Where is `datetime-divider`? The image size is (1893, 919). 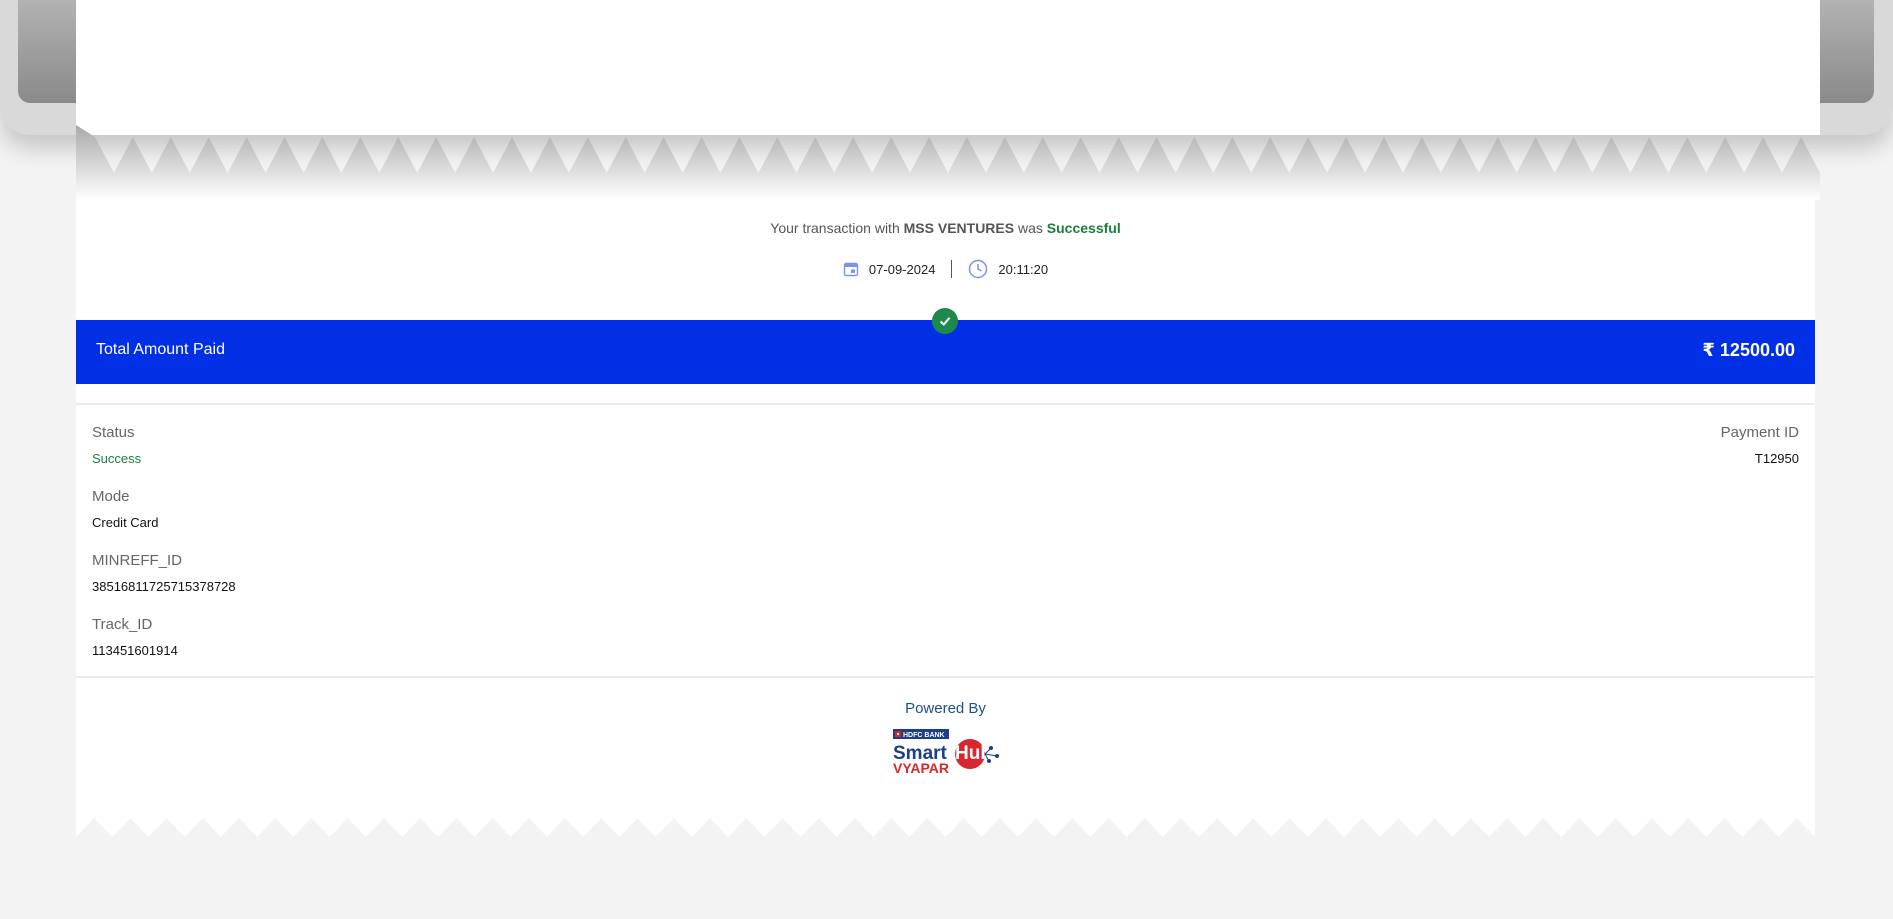 datetime-divider is located at coordinates (952, 269).